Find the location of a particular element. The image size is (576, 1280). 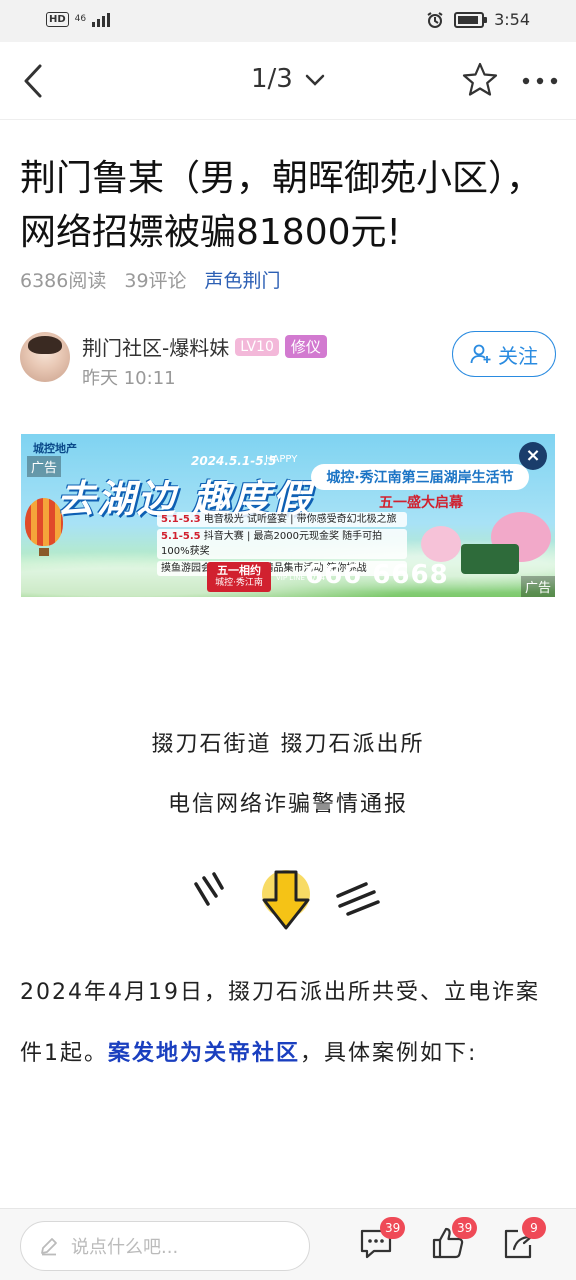

highlighted-location: 案发地为关帝社区 is located at coordinates (204, 1053).